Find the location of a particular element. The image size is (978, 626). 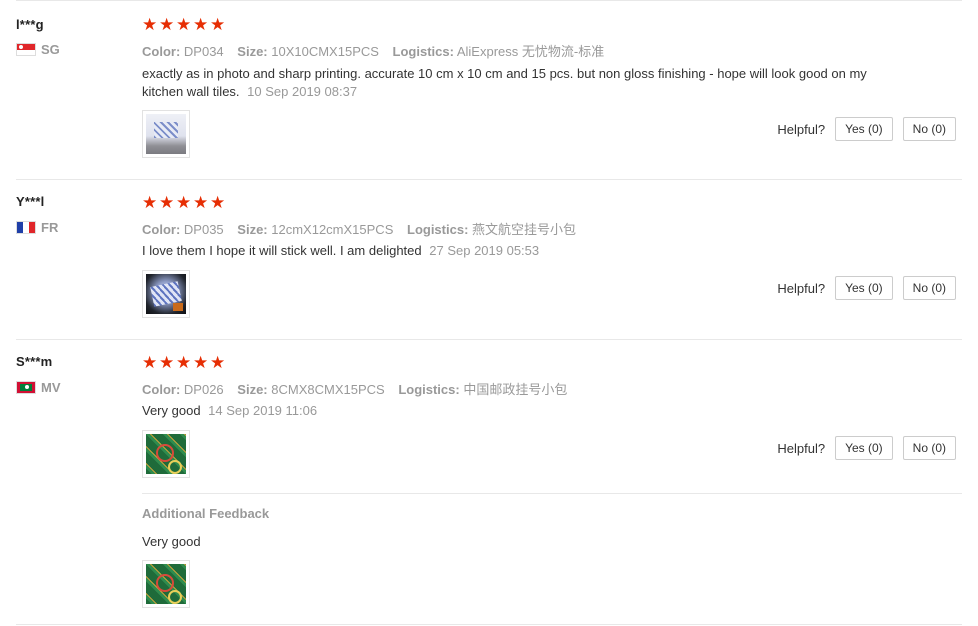

color-value: DP034 is located at coordinates (203, 51).